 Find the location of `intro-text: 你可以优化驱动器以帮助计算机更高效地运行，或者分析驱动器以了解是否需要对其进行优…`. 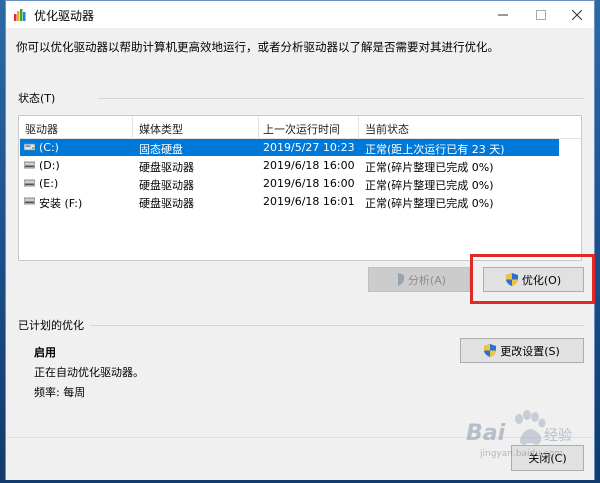

intro-text: 你可以优化驱动器以帮助计算机更高效地运行，或者分析驱动器以了解是否需要对其进行优… is located at coordinates (257, 47).